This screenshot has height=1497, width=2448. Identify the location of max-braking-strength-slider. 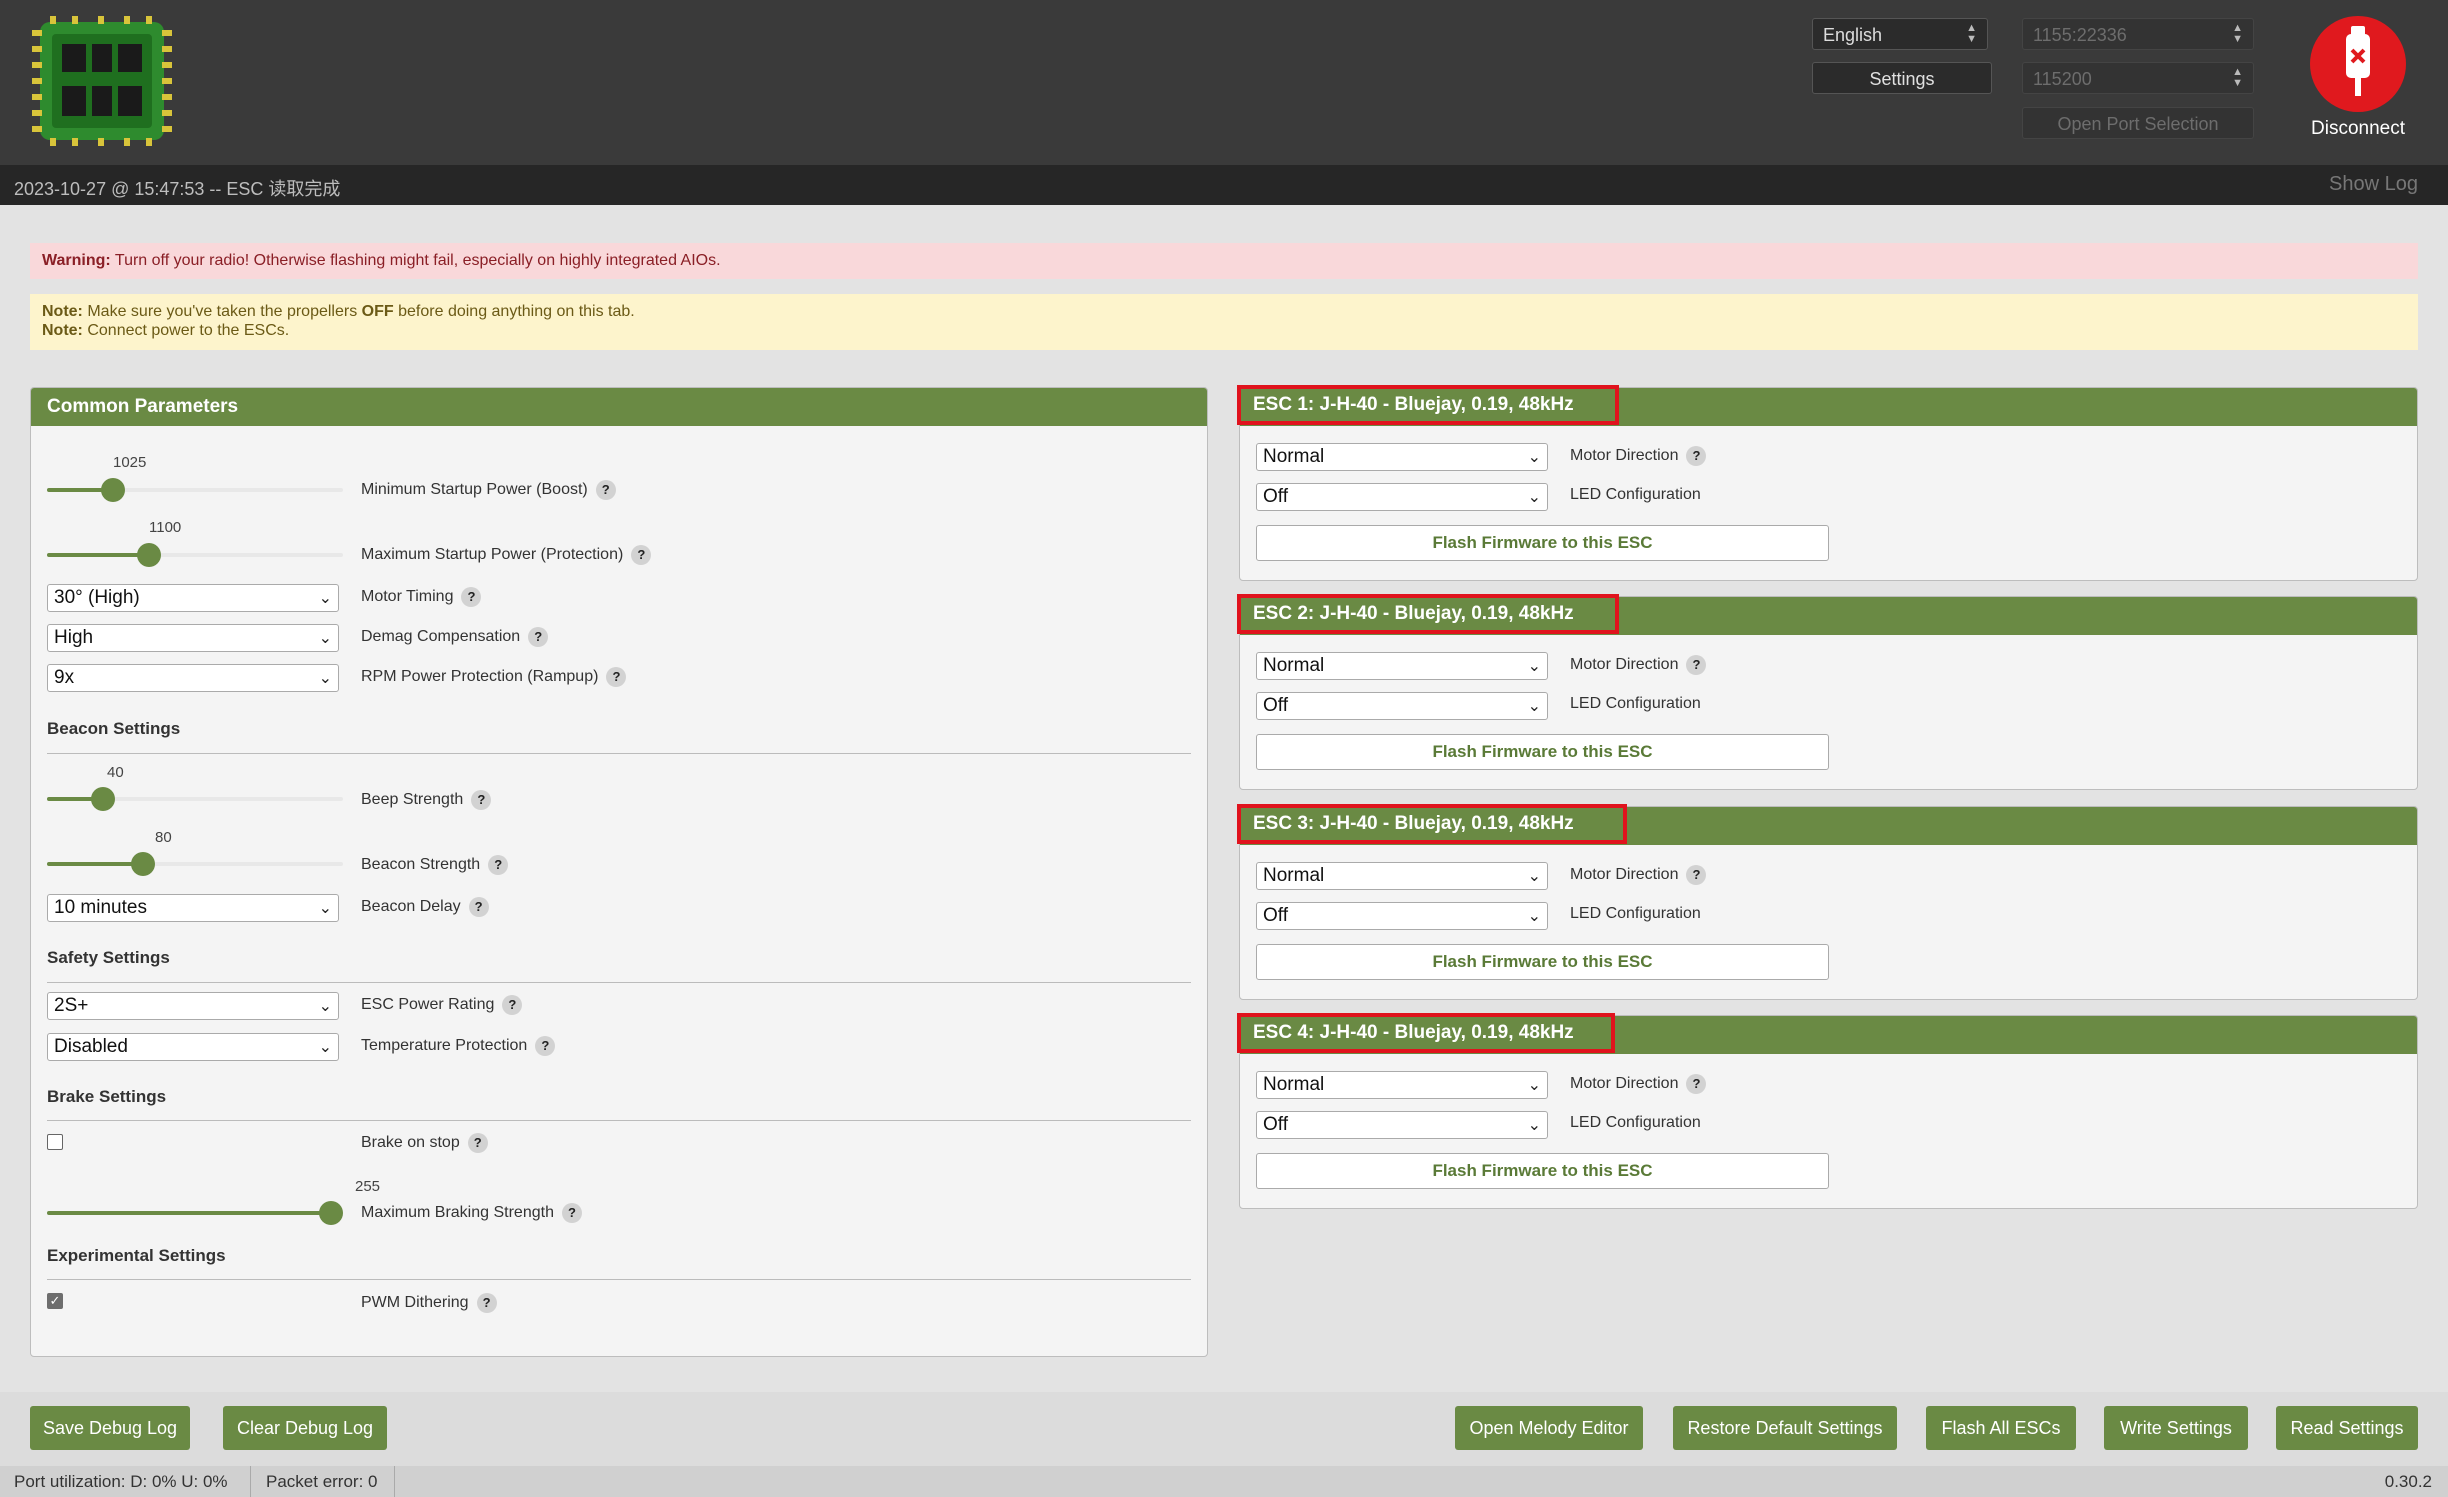
(195, 1213).